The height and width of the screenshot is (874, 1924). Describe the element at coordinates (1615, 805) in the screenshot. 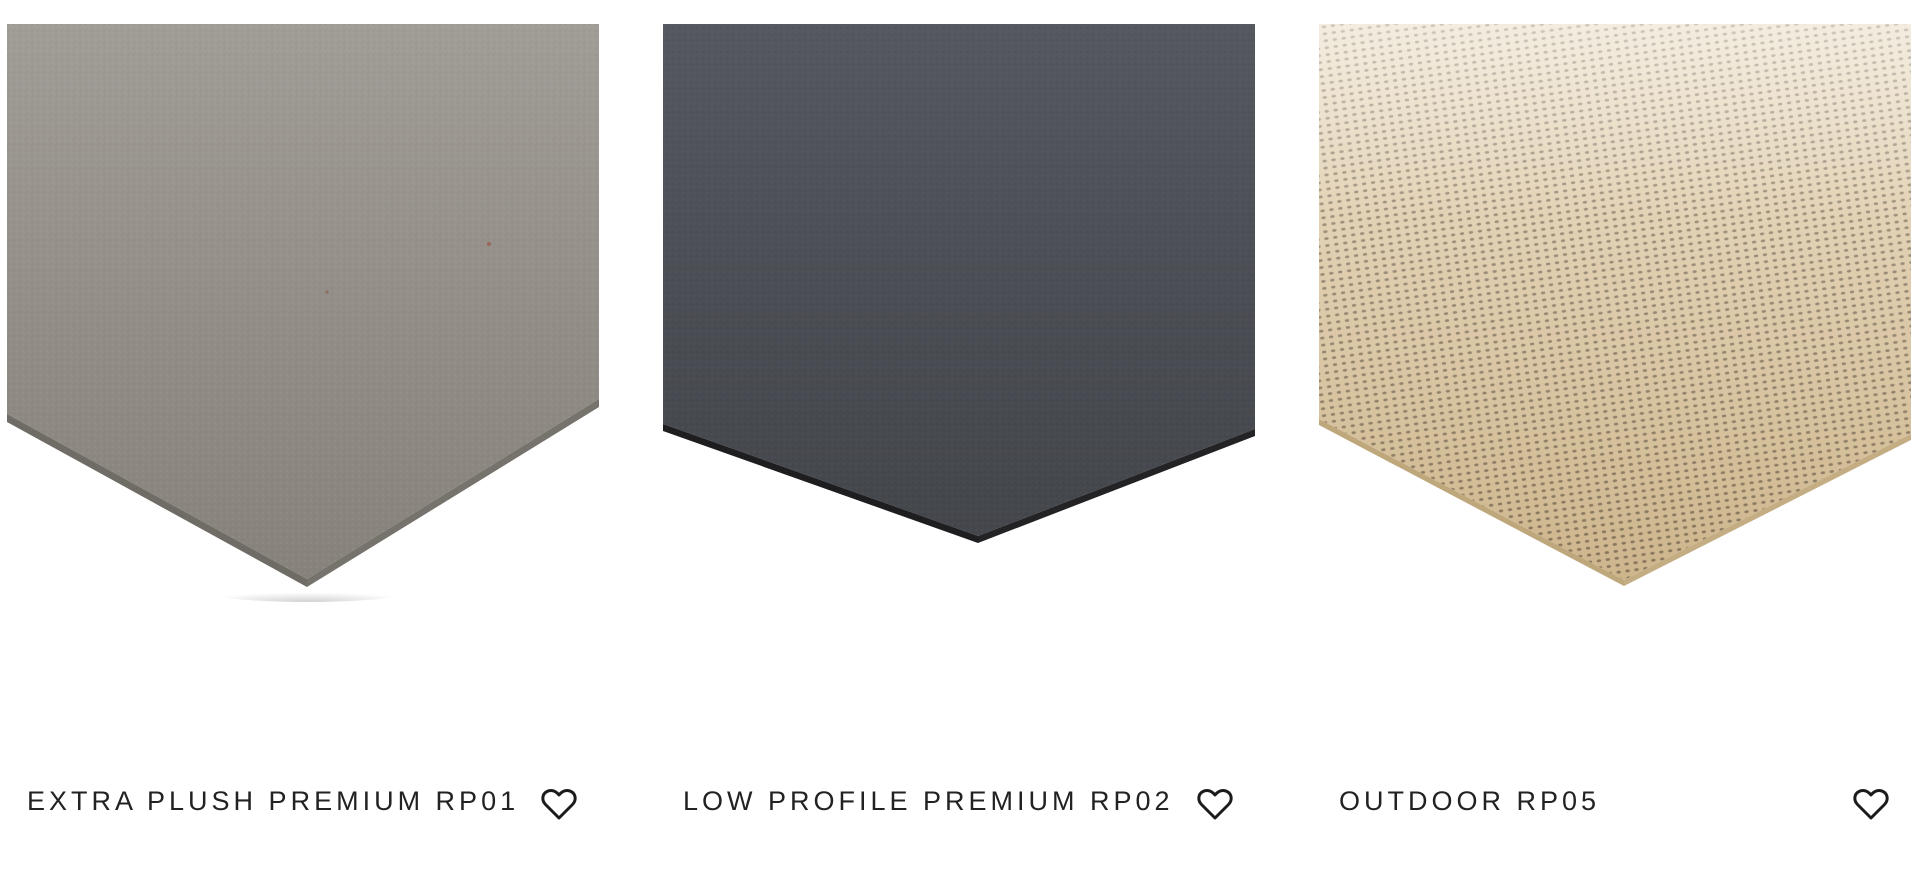

I see `product-caption: OUTDOOR RP05` at that location.